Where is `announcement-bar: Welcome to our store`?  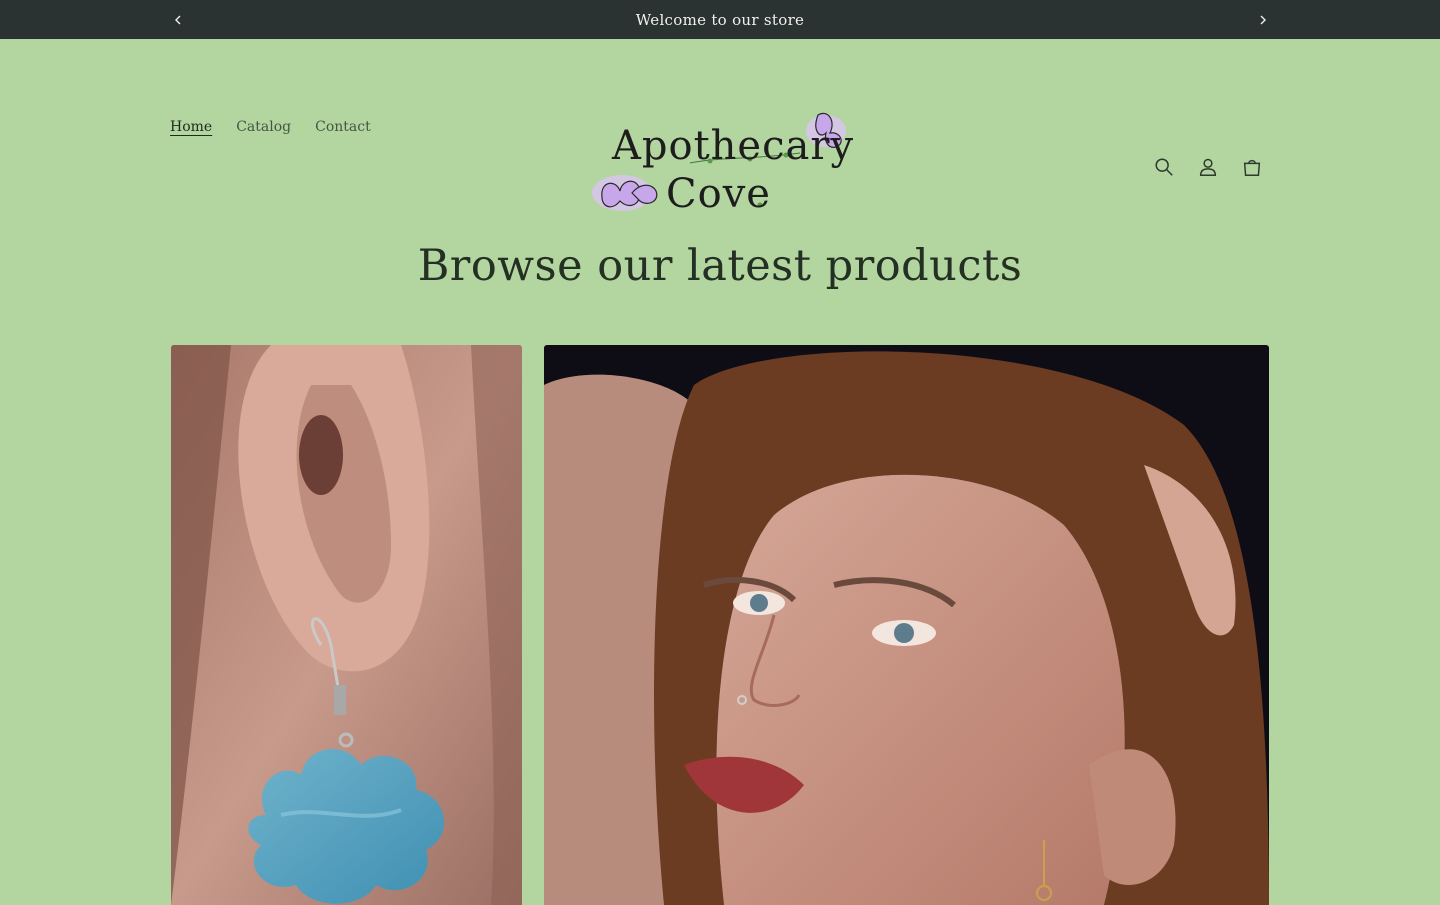
announcement-bar: Welcome to our store is located at coordinates (720, 19).